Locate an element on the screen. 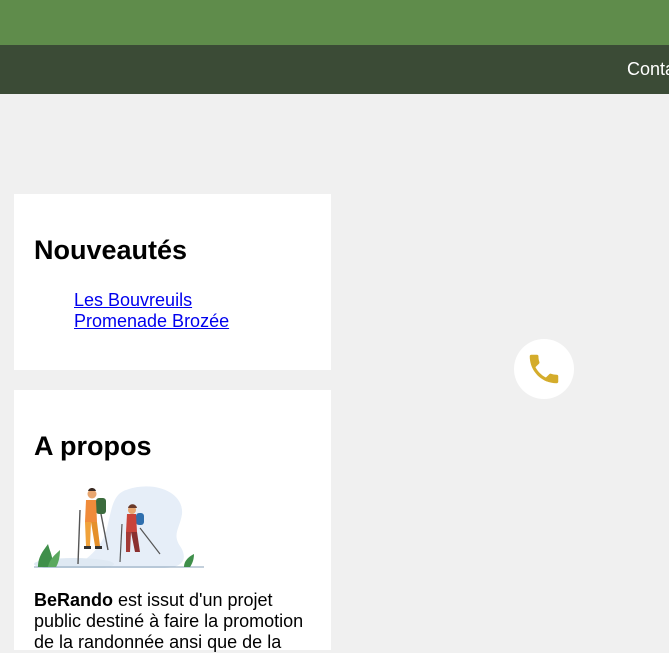  news-link-brozee: Promenade Brozée is located at coordinates (151, 321).